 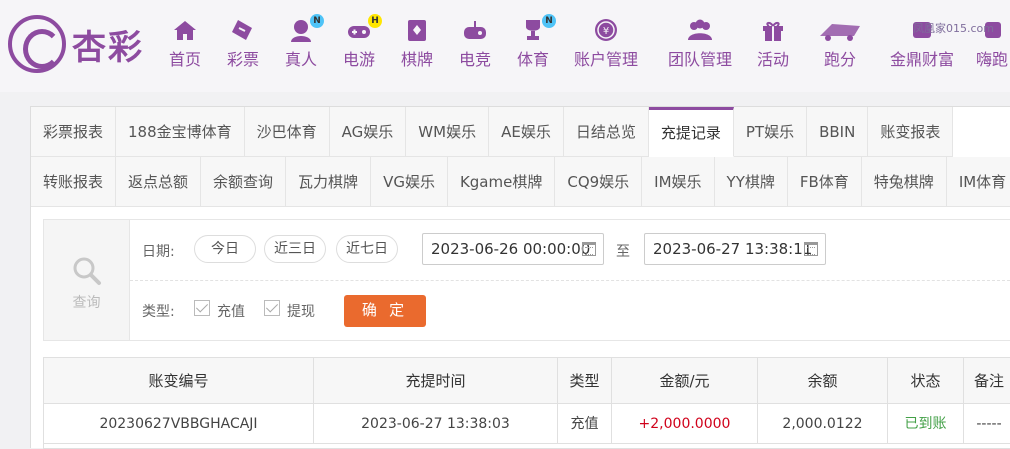 I want to click on tab-188-sports: 188金宝博体育, so click(x=180, y=132).